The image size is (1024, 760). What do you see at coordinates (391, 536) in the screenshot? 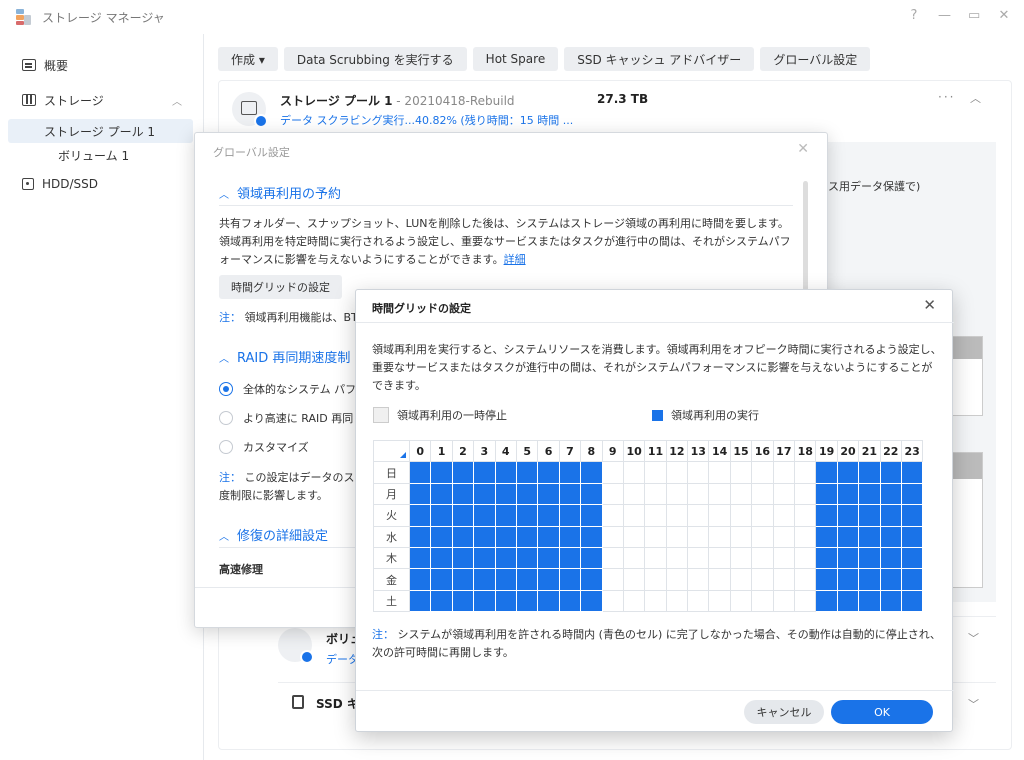
I see `day-header: 水` at bounding box center [391, 536].